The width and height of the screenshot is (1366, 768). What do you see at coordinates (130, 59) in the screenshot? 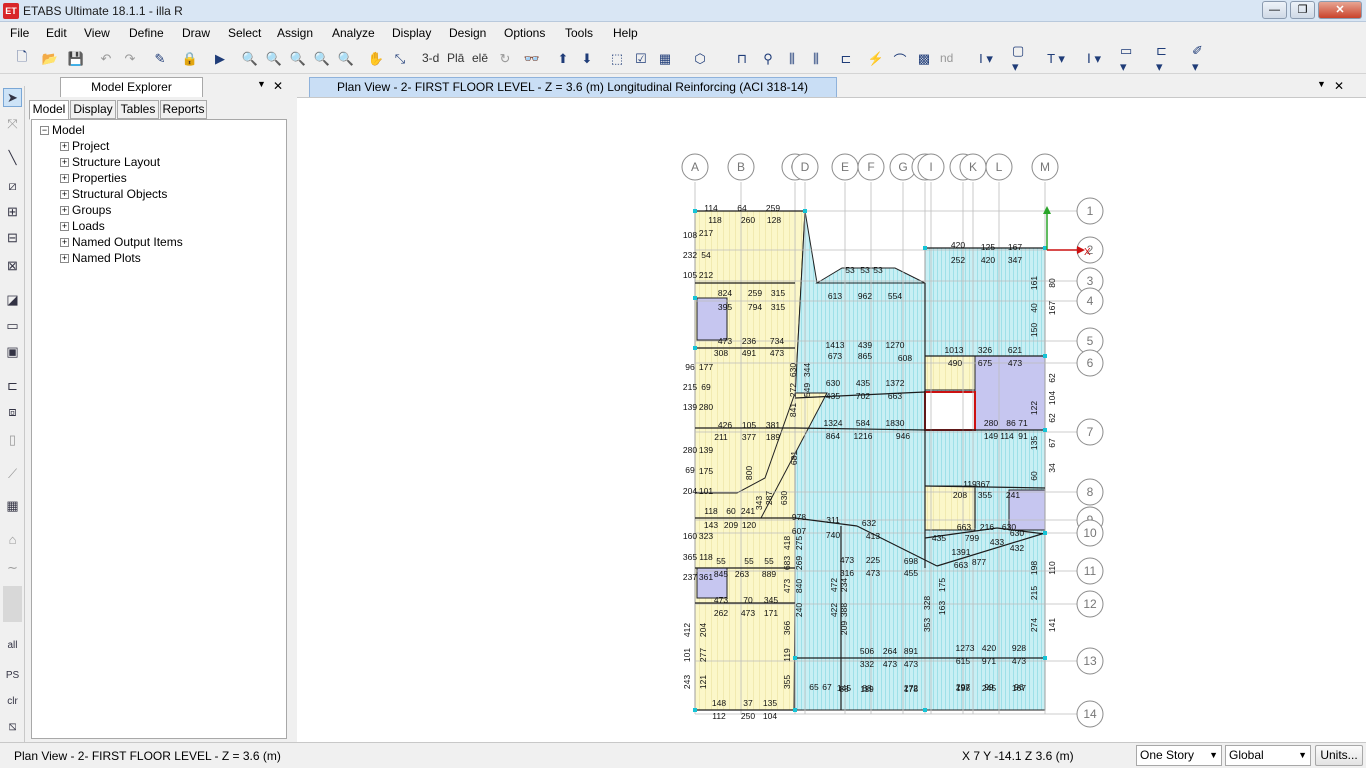
I see `redo-icon: ↷` at bounding box center [130, 59].